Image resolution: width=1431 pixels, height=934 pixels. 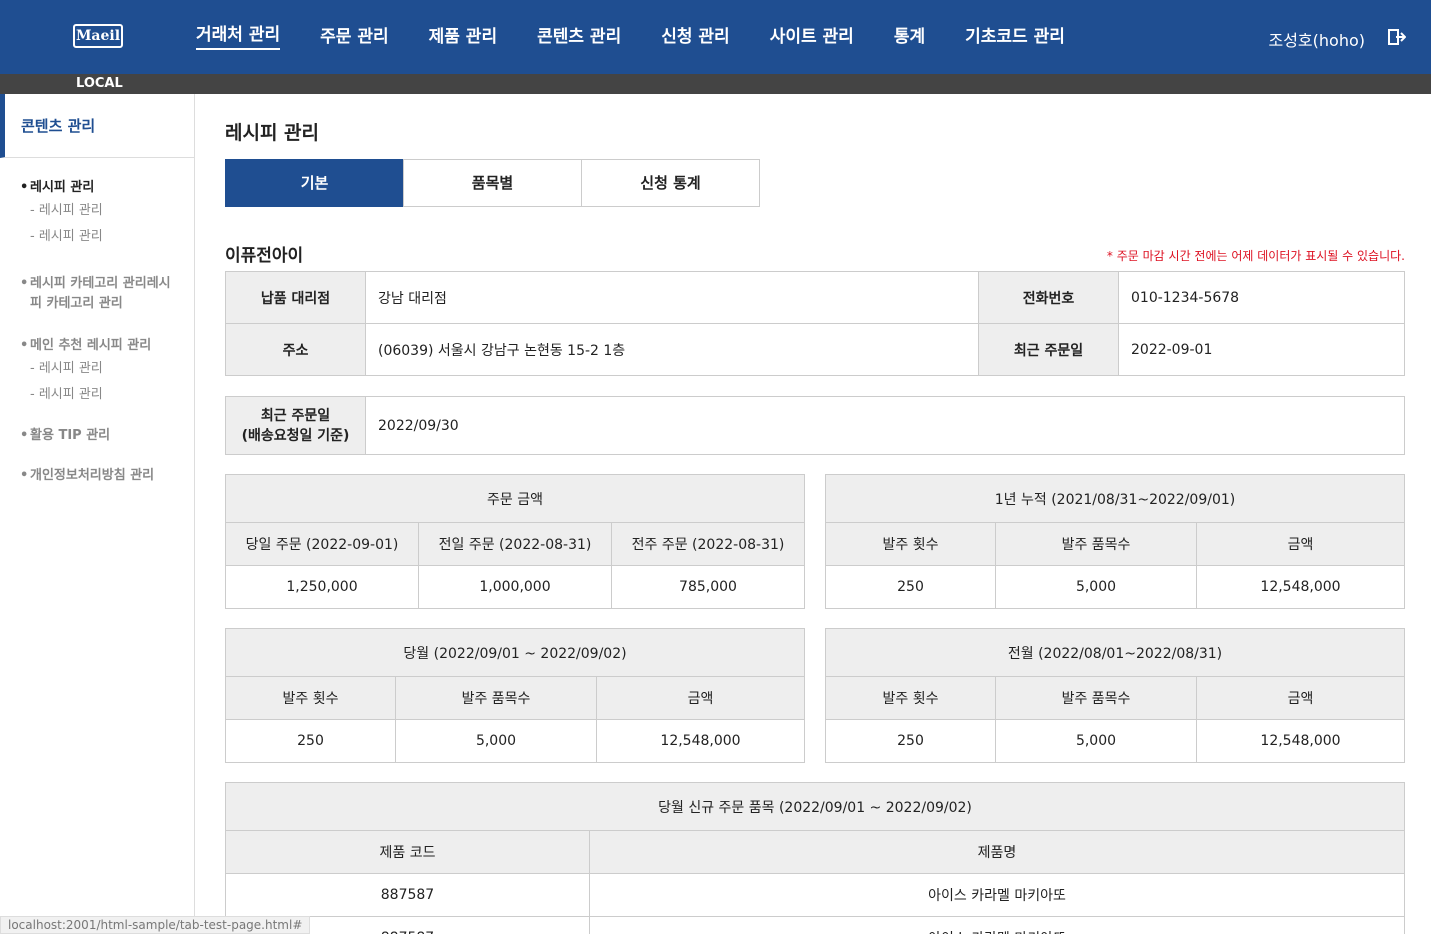 What do you see at coordinates (885, 425) in the screenshot?
I see `recent-delivery-value: 2022/09/30` at bounding box center [885, 425].